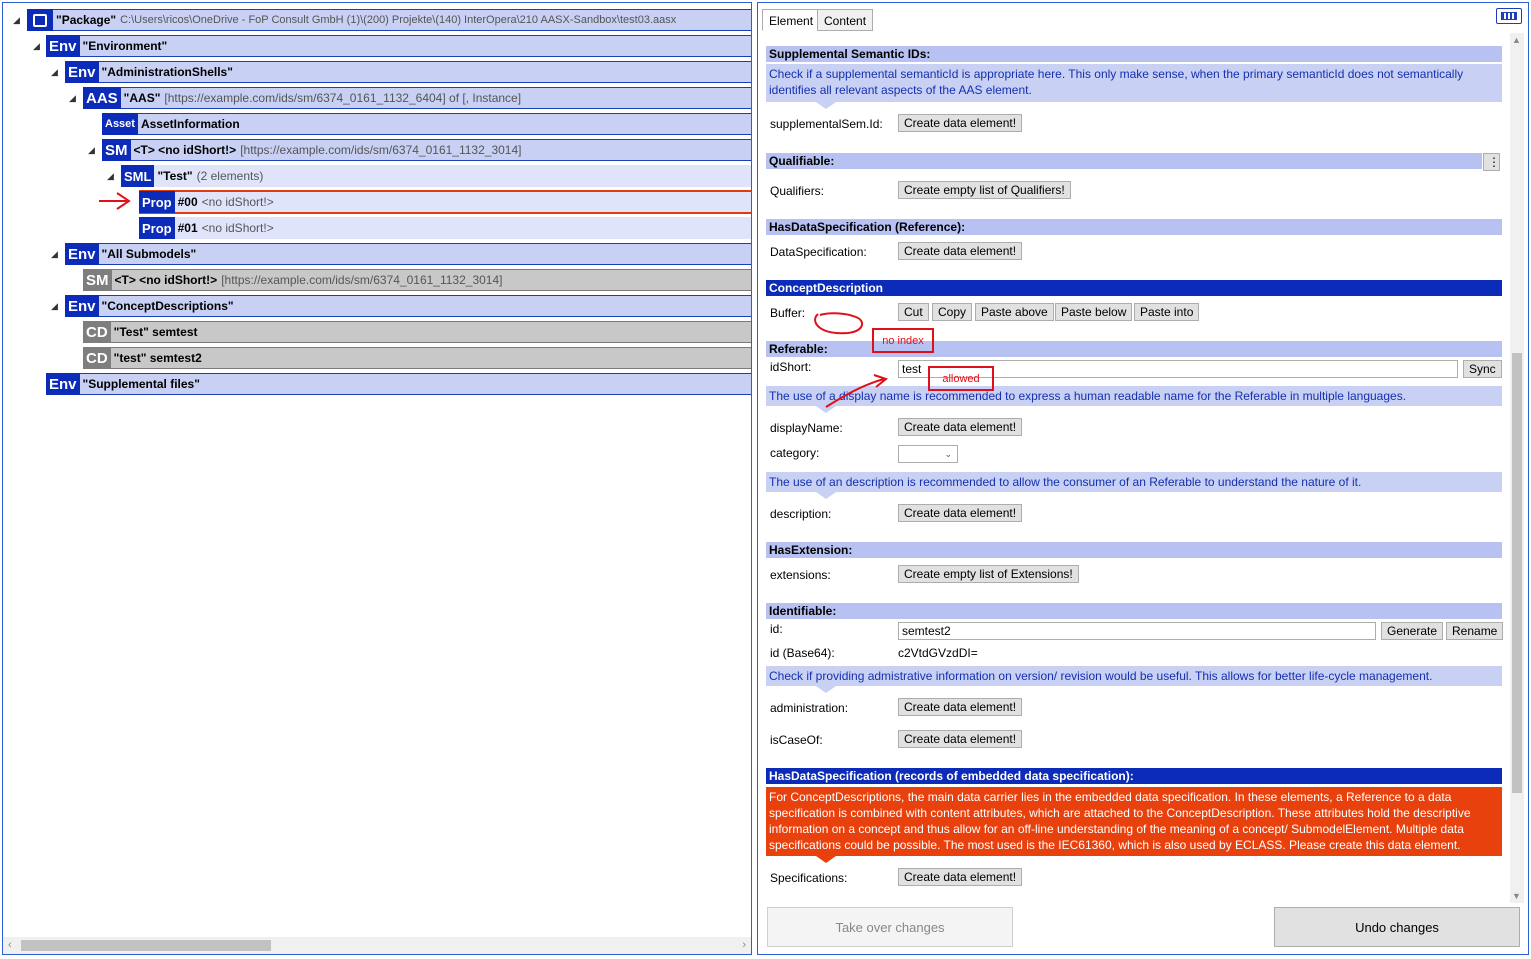  What do you see at coordinates (377, 945) in the screenshot?
I see `horizontal-scrollbar: ‹ ›` at bounding box center [377, 945].